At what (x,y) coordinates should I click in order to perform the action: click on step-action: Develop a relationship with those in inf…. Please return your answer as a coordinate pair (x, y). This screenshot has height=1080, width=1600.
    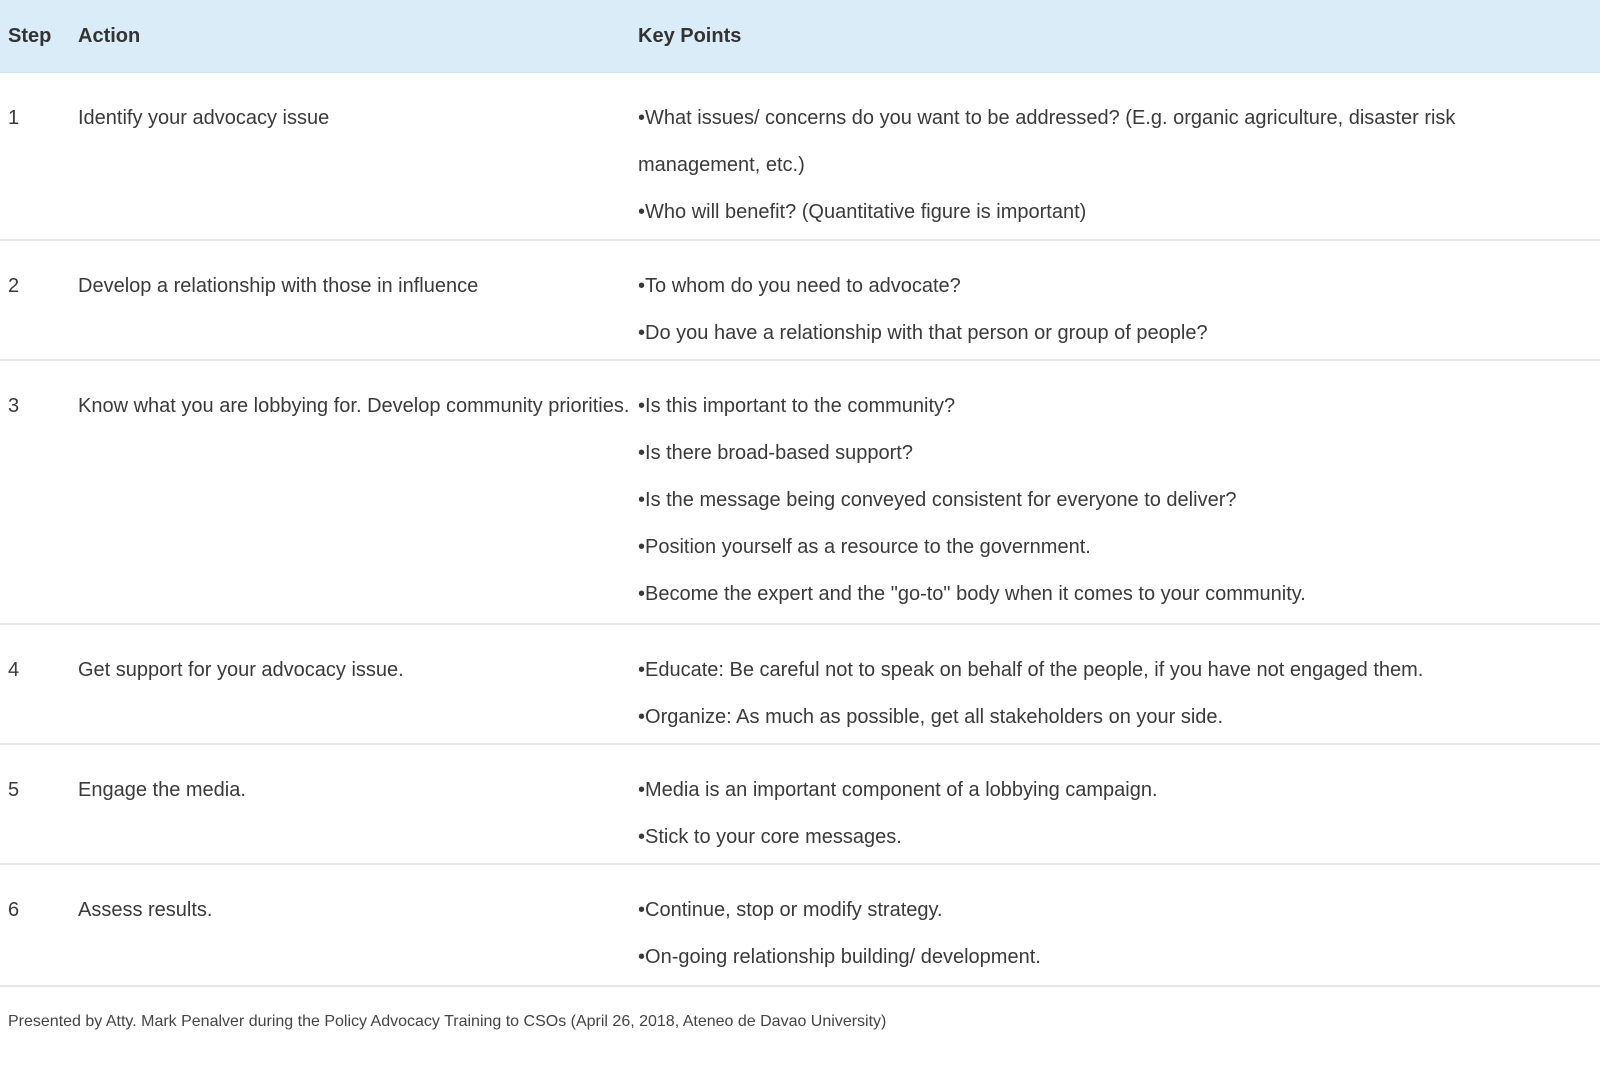
    Looking at the image, I should click on (278, 286).